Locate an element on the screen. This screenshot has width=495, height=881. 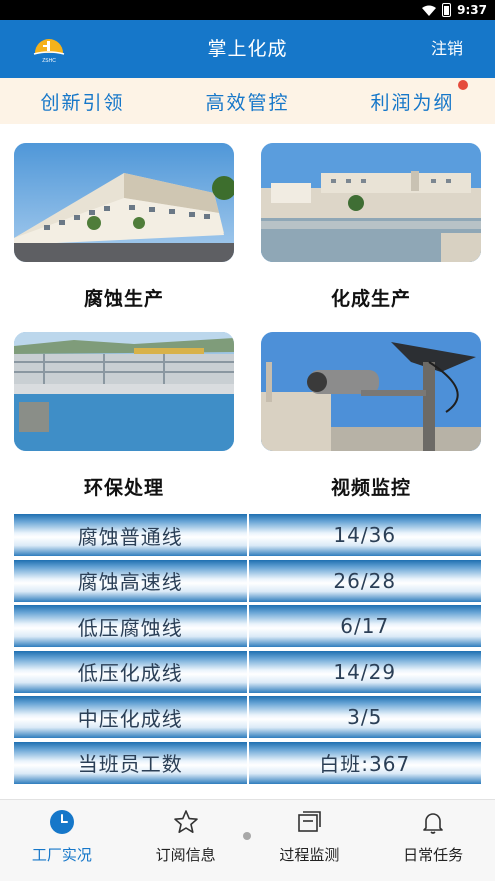
nav-label: 过程监测 is located at coordinates (309, 855).